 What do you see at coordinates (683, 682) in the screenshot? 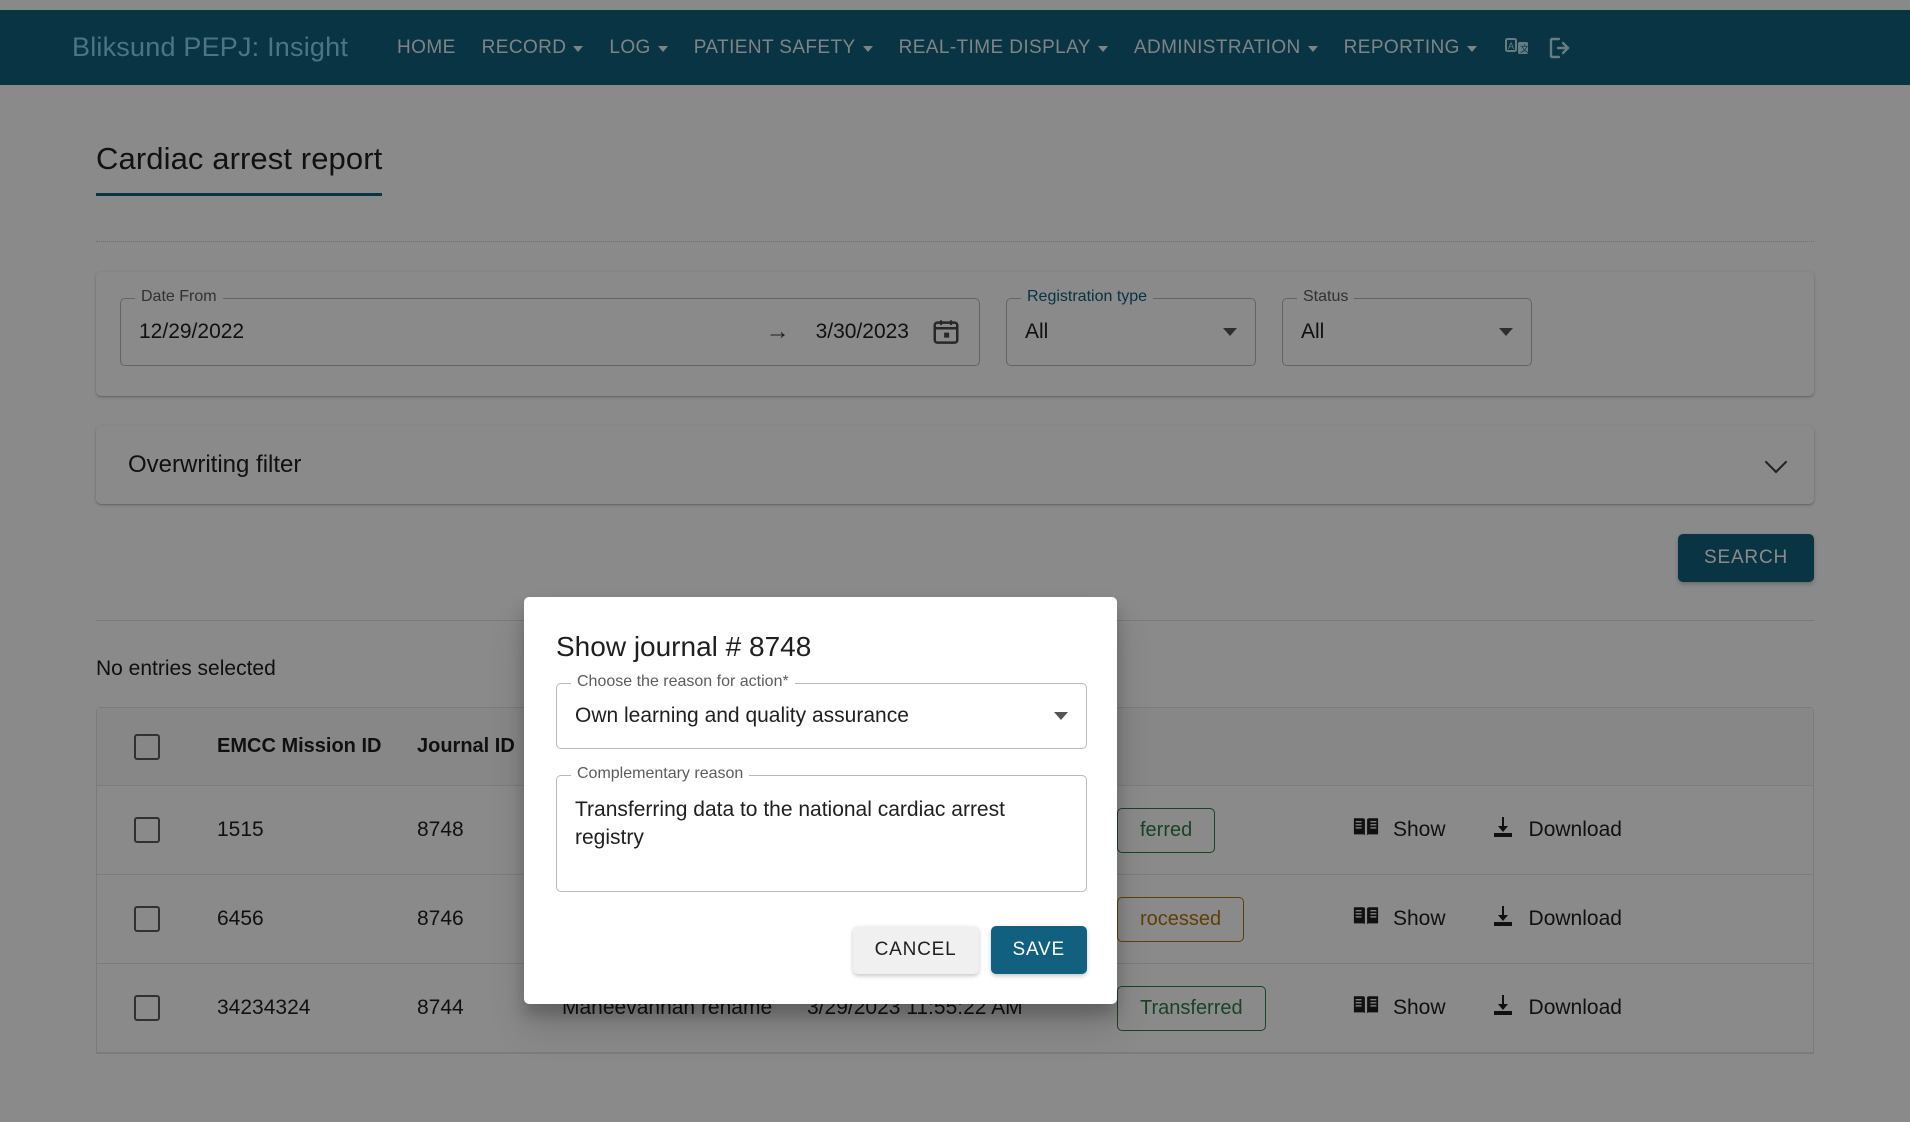
I see `reason-for-action-legend: Choose the reason for action*` at bounding box center [683, 682].